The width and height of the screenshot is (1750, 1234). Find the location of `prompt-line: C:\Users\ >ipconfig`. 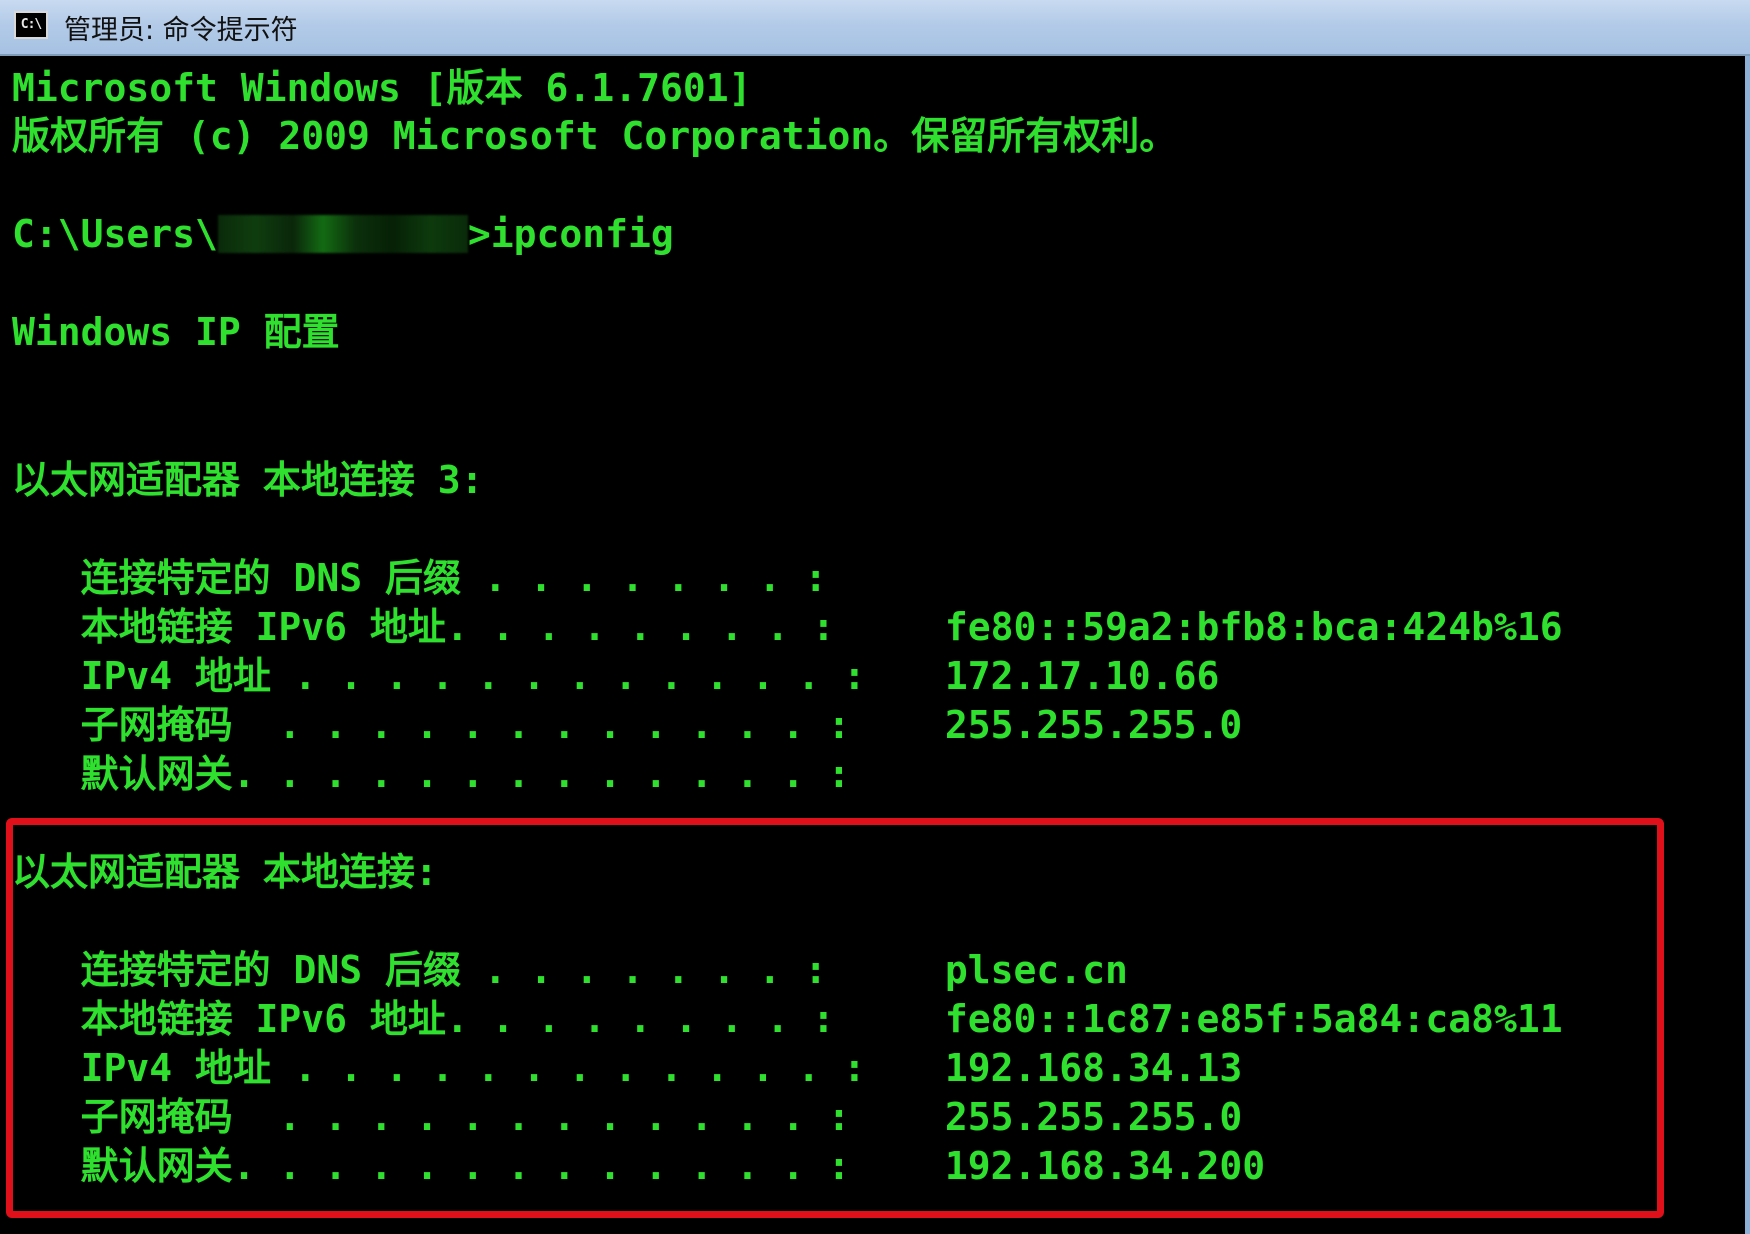

prompt-line: C:\Users\ >ipconfig is located at coordinates (343, 234).